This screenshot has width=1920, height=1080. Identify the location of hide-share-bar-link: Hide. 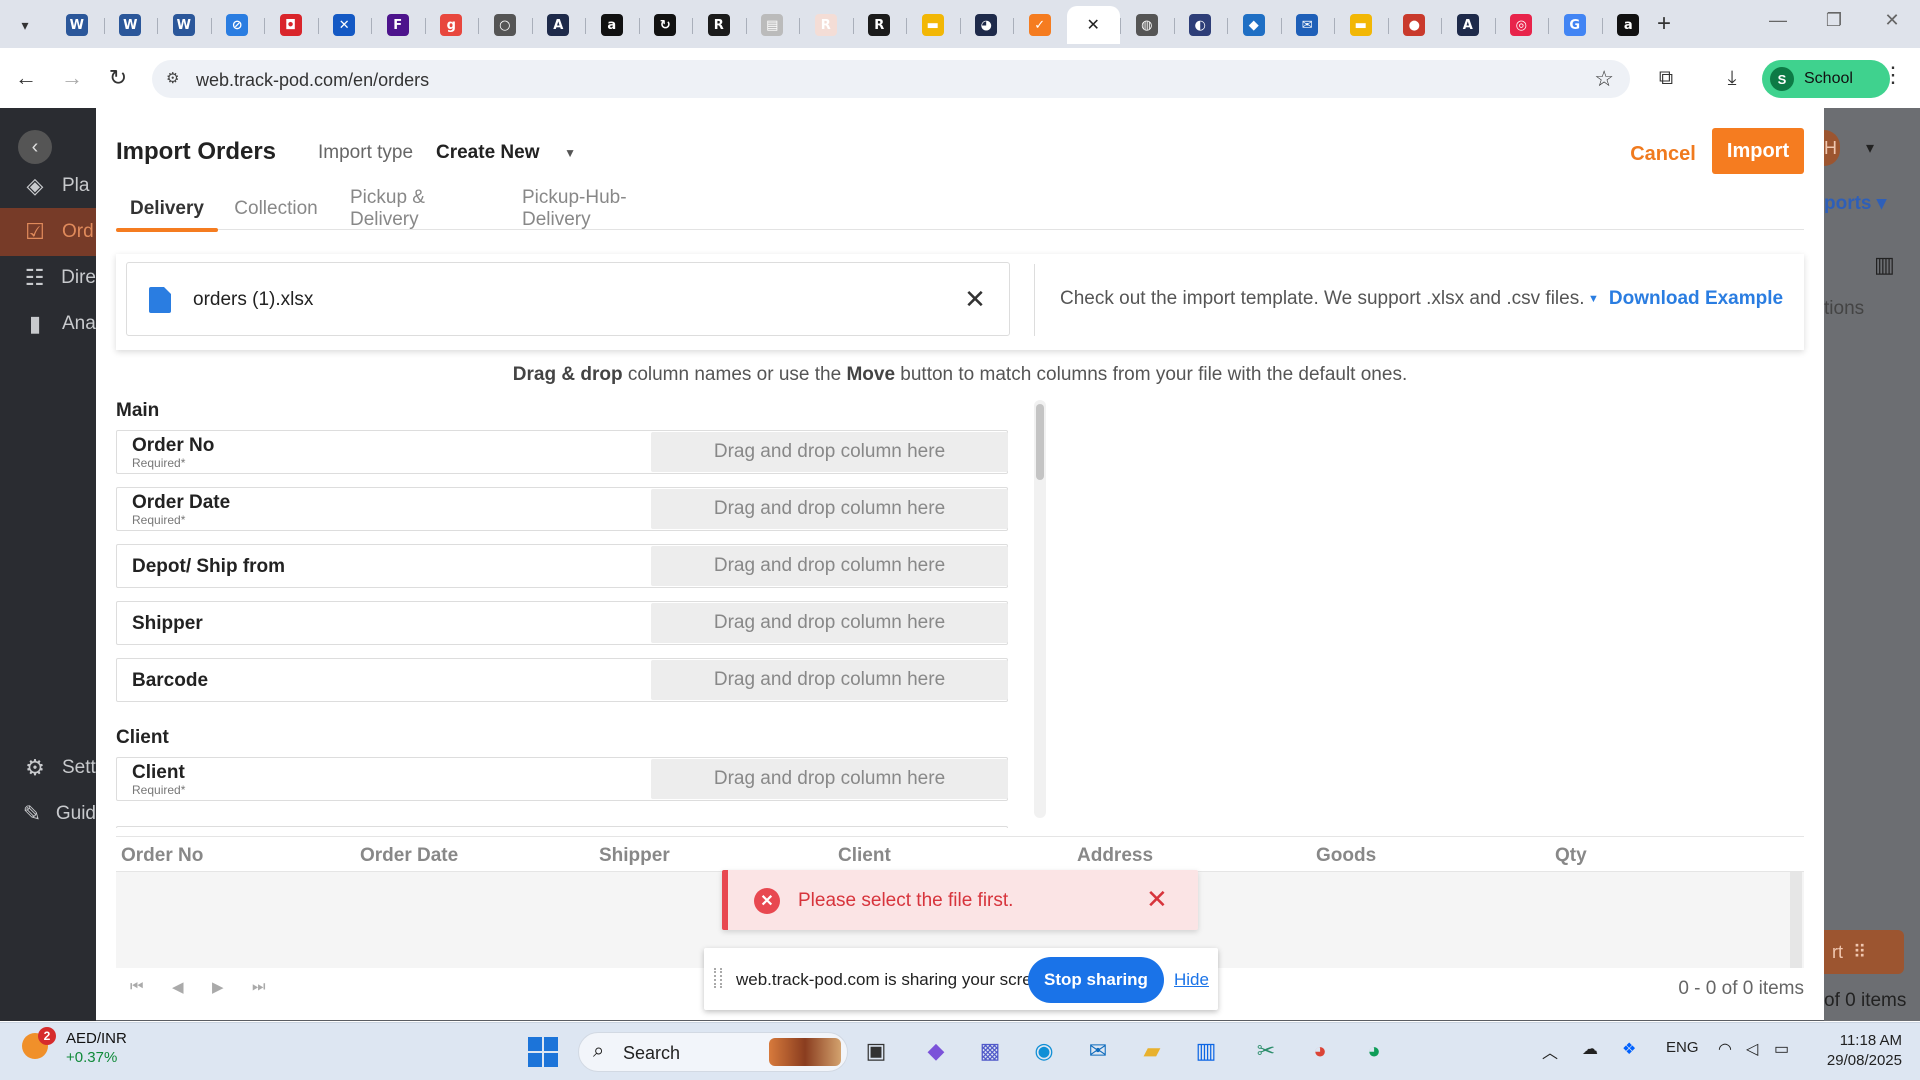
(1191, 980).